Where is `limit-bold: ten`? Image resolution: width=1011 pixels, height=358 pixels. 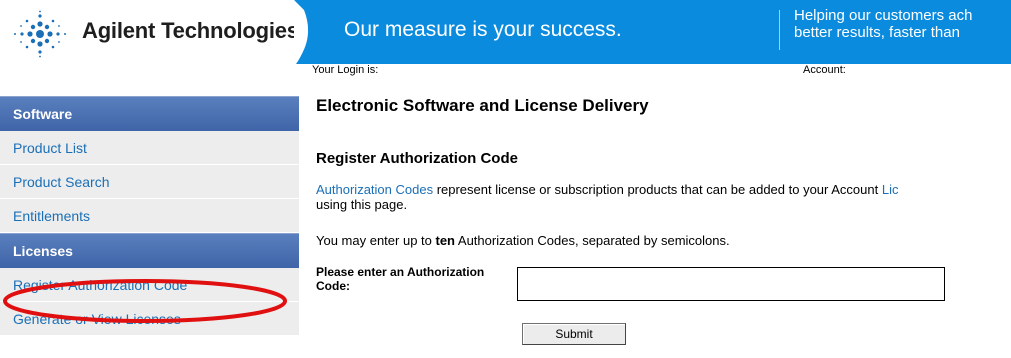
limit-bold: ten is located at coordinates (445, 240).